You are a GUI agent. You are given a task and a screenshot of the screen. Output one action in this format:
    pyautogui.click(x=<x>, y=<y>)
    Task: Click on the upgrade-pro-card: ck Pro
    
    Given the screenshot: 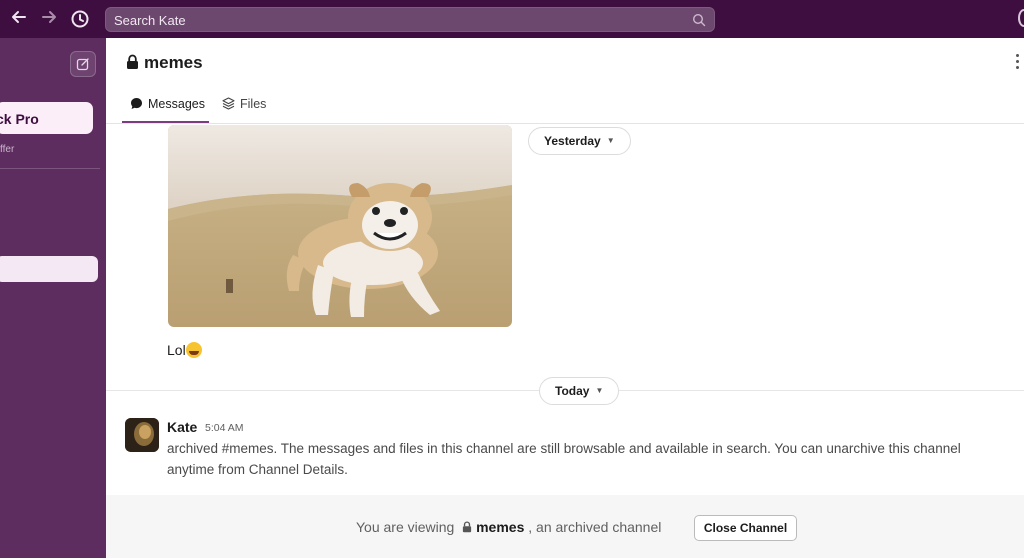 What is the action you would take?
    pyautogui.click(x=46, y=118)
    